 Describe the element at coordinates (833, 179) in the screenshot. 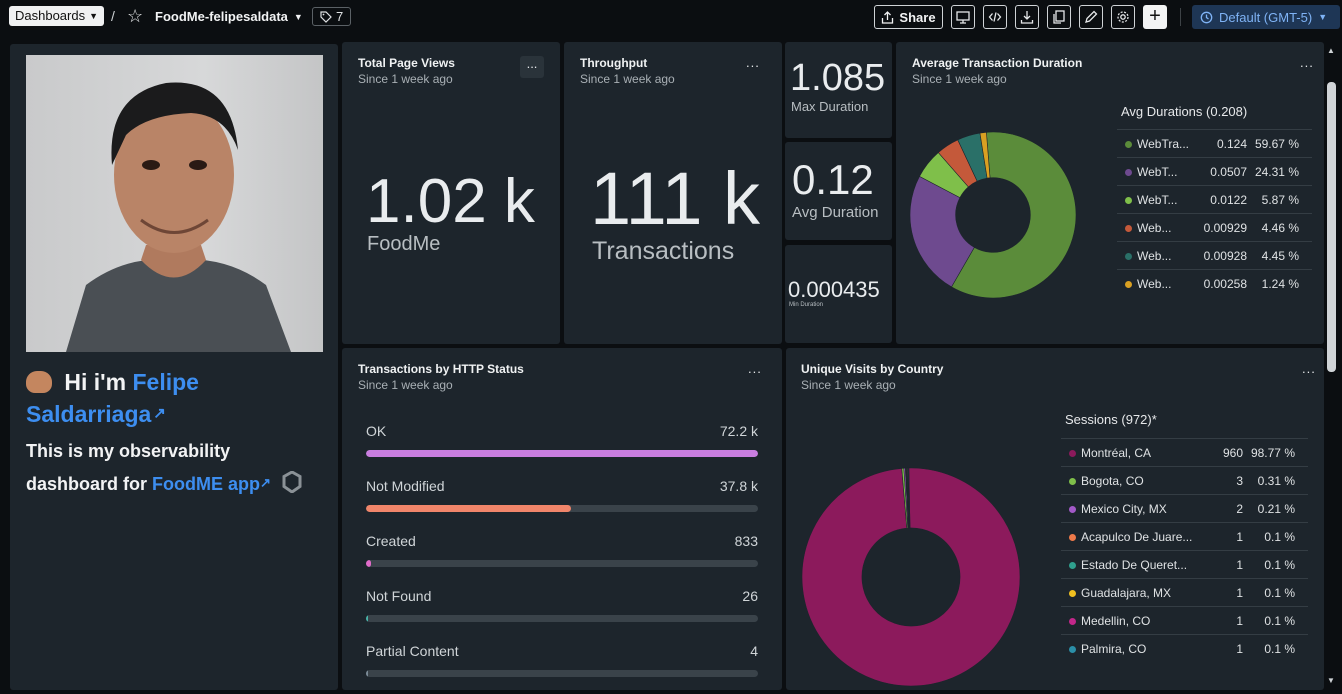

I see `billboard-value: 0.12` at that location.